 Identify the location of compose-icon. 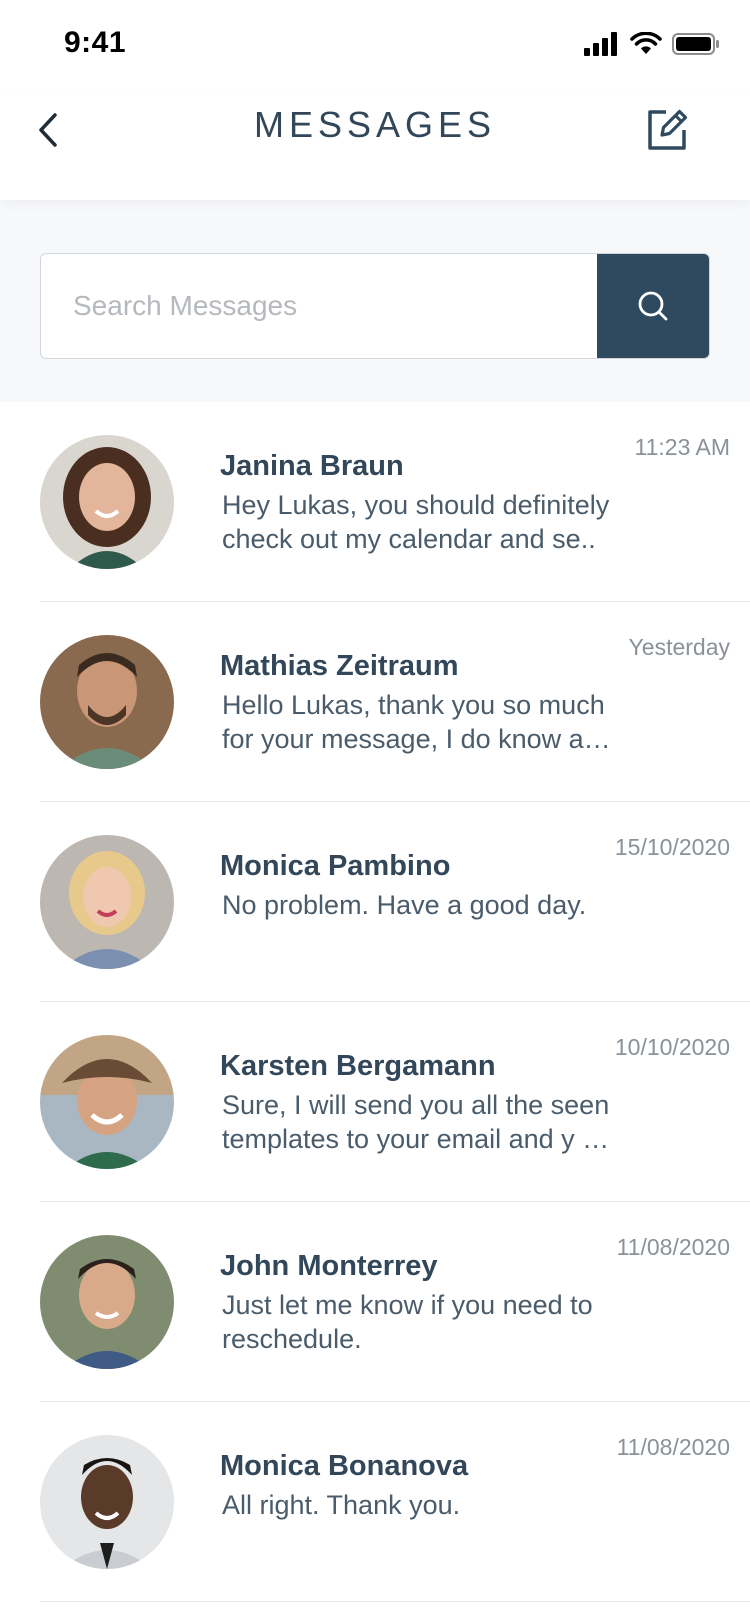
(668, 129).